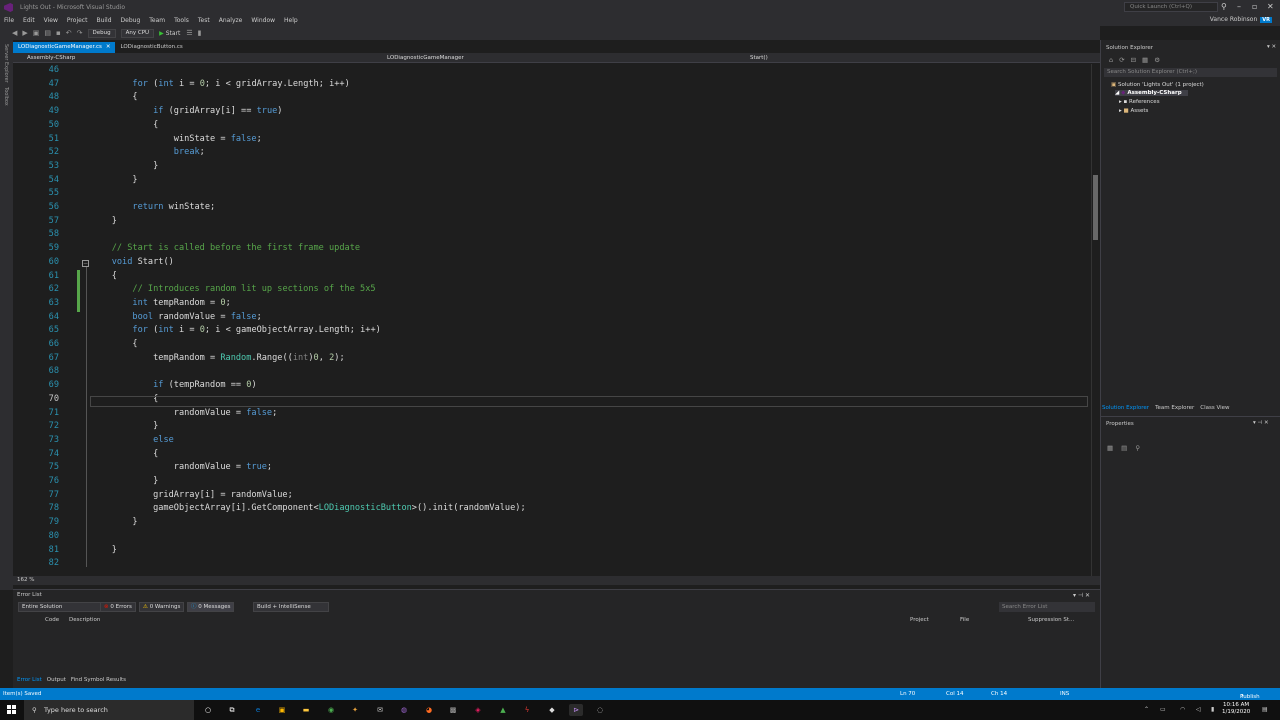 This screenshot has width=1280, height=720. I want to click on project-dropdown: Assembly-CSharp, so click(51, 58).